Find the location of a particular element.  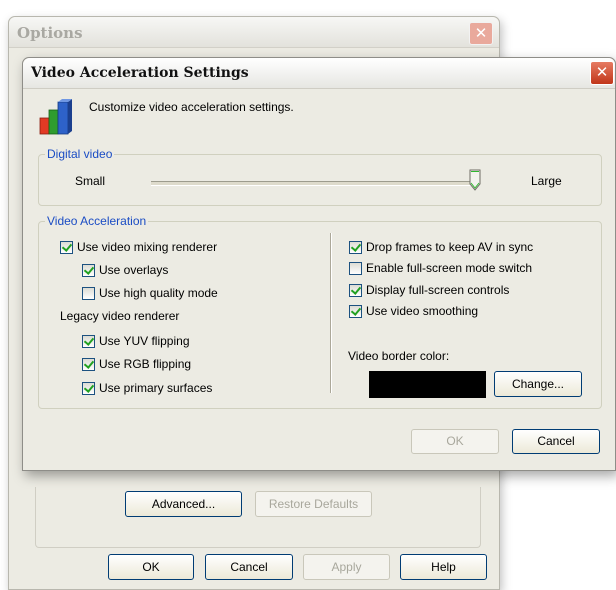

border-color-swatch is located at coordinates (427, 384).